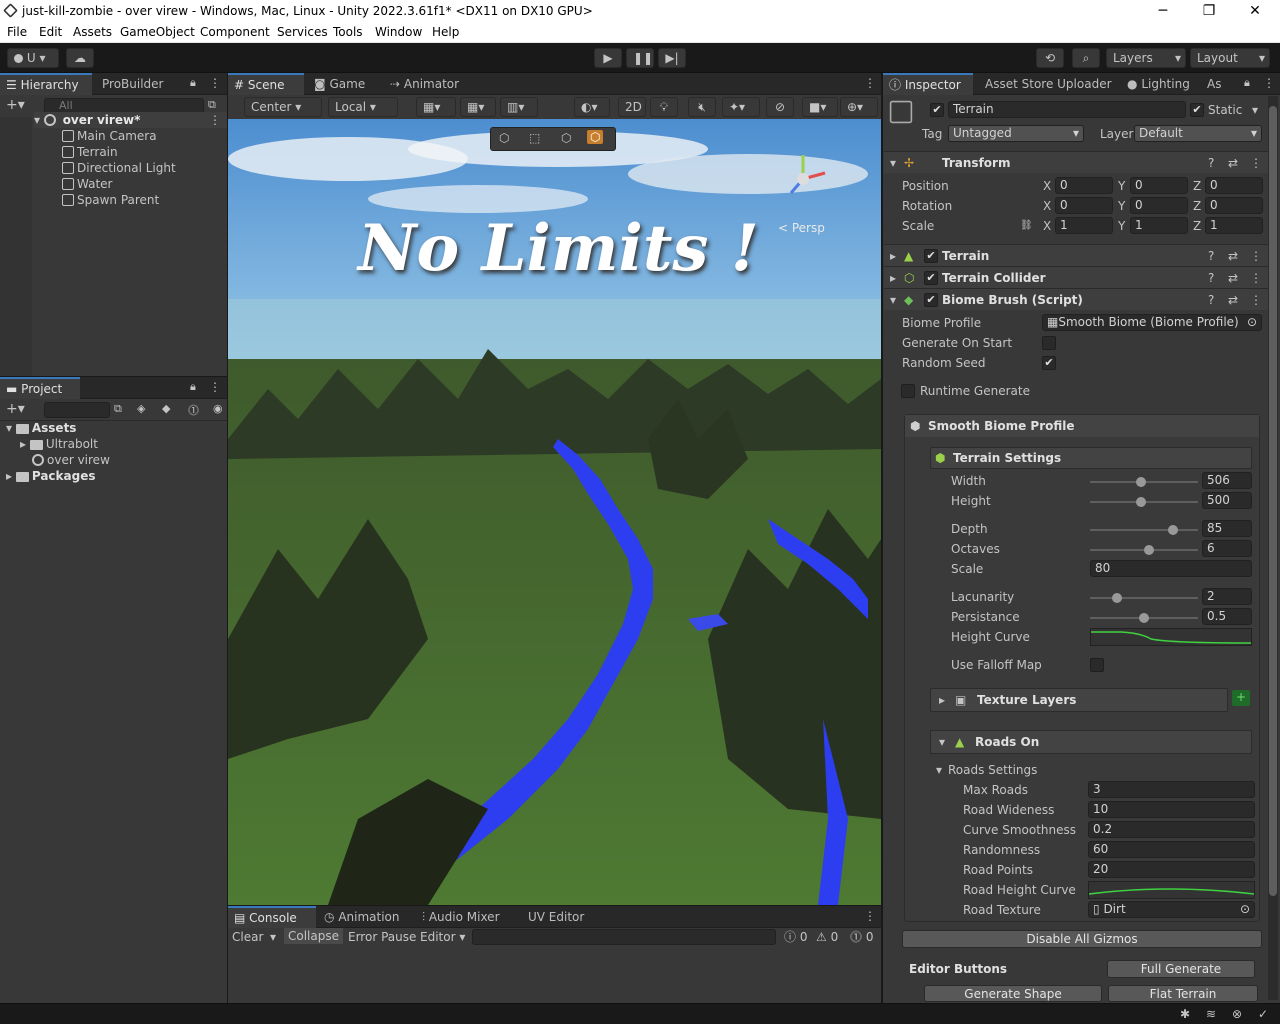 The image size is (1280, 1024). What do you see at coordinates (90, 152) in the screenshot?
I see `hierarchy-item: Terrain` at bounding box center [90, 152].